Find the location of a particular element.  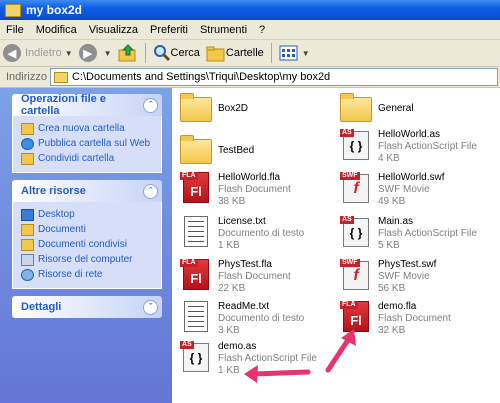

menu-favorites: Preferiti is located at coordinates (169, 30).